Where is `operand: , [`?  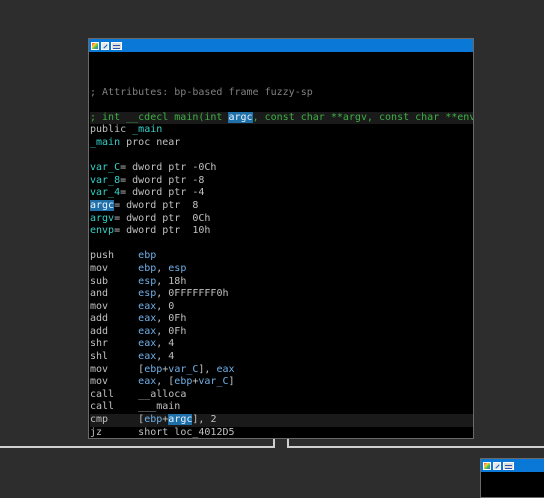 operand: , [ is located at coordinates (165, 381).